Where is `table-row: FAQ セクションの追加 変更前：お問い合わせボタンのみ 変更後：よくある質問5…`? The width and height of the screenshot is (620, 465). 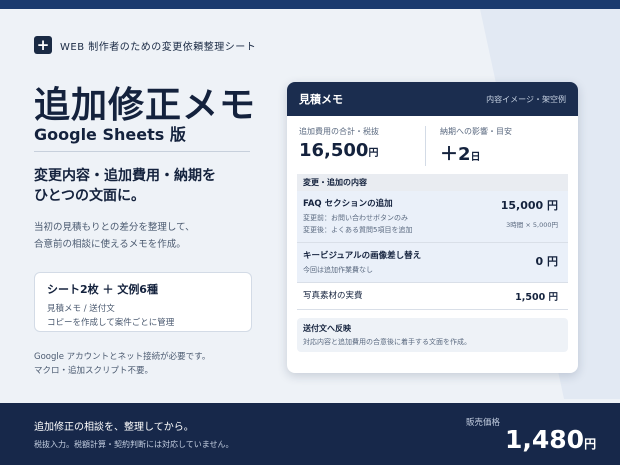
table-row: FAQ セクションの追加 変更前：お問い合わせボタンのみ 変更後：よくある質問5… is located at coordinates (432, 217).